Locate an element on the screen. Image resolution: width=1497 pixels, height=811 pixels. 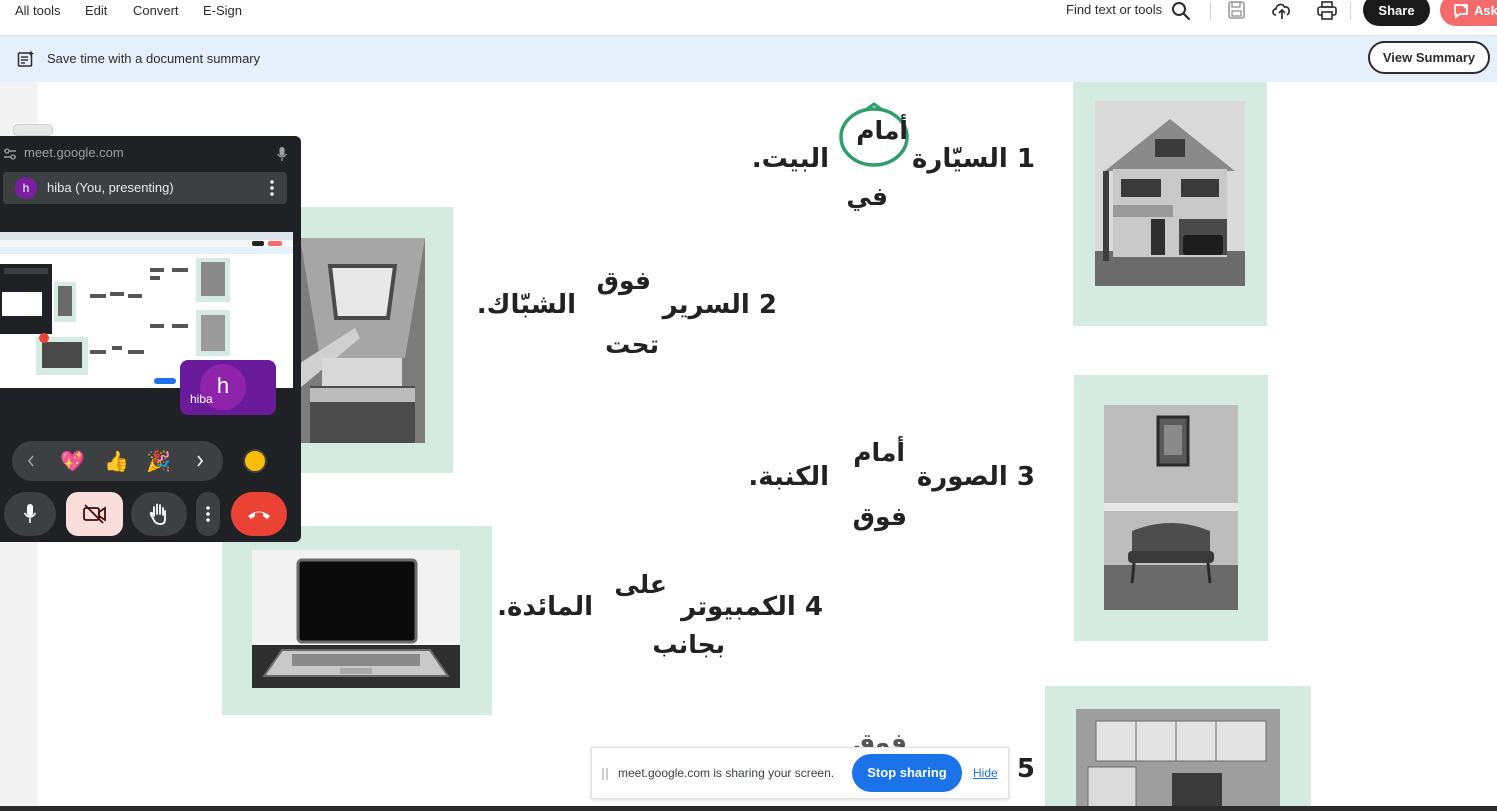
sentence-2-option-1: فوق is located at coordinates (623, 280).